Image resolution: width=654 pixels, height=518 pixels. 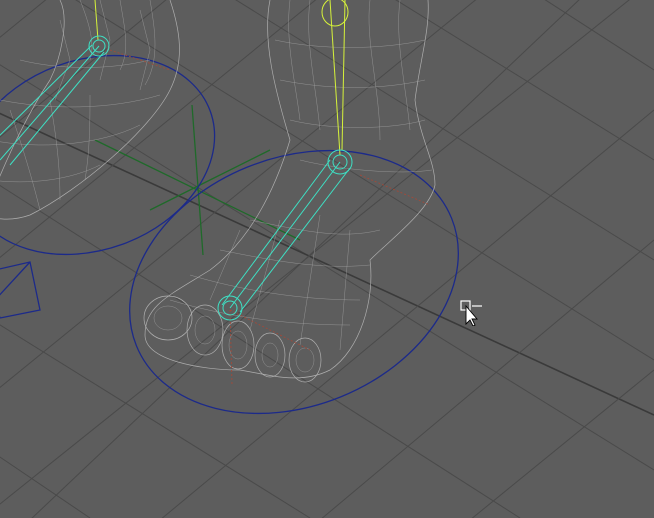 I want to click on right-foot-joints, so click(x=285, y=160).